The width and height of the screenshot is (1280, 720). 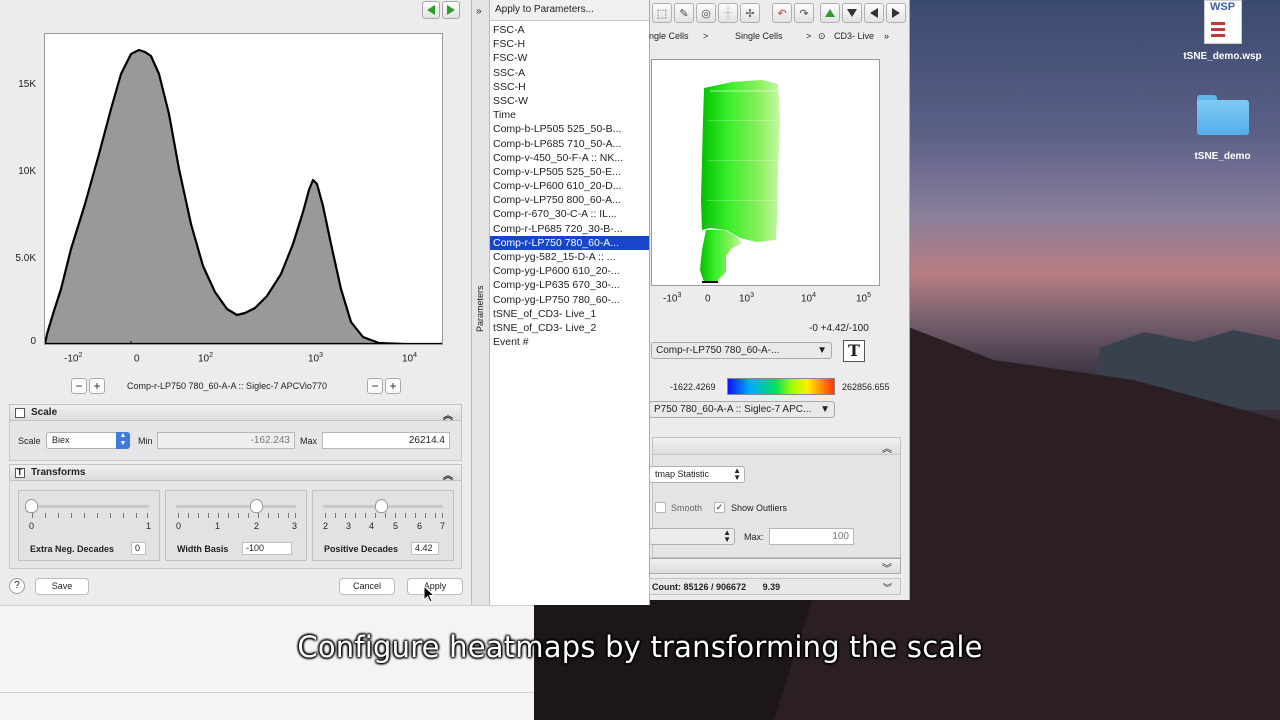 I want to click on apply-button: Apply, so click(x=435, y=586).